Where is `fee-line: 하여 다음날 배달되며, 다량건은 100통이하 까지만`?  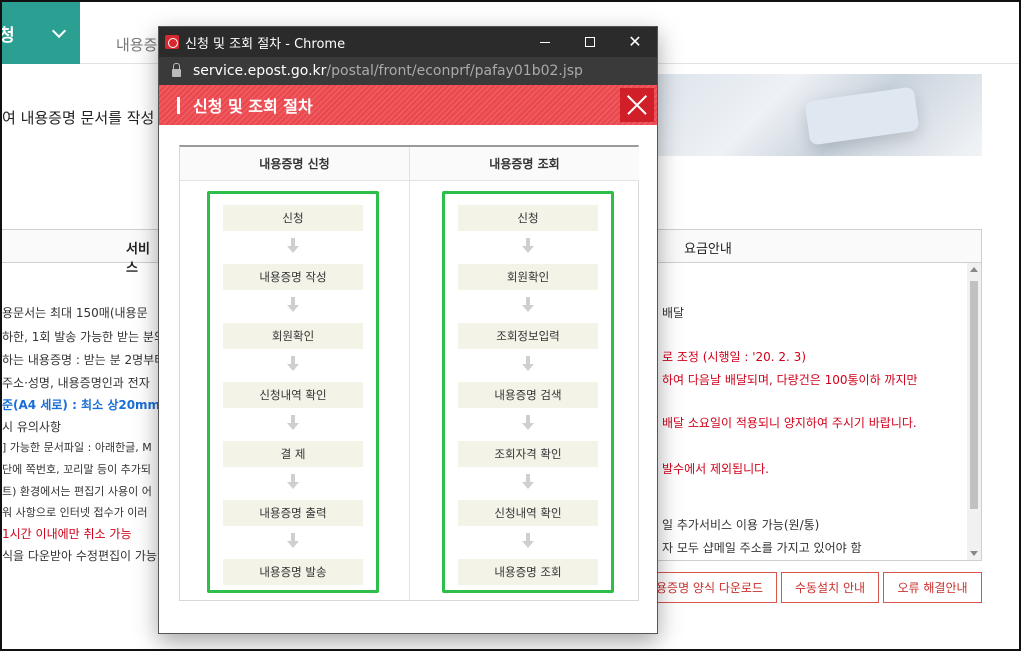 fee-line: 하여 다음날 배달되며, 다량건은 100통이하 까지만 is located at coordinates (790, 380).